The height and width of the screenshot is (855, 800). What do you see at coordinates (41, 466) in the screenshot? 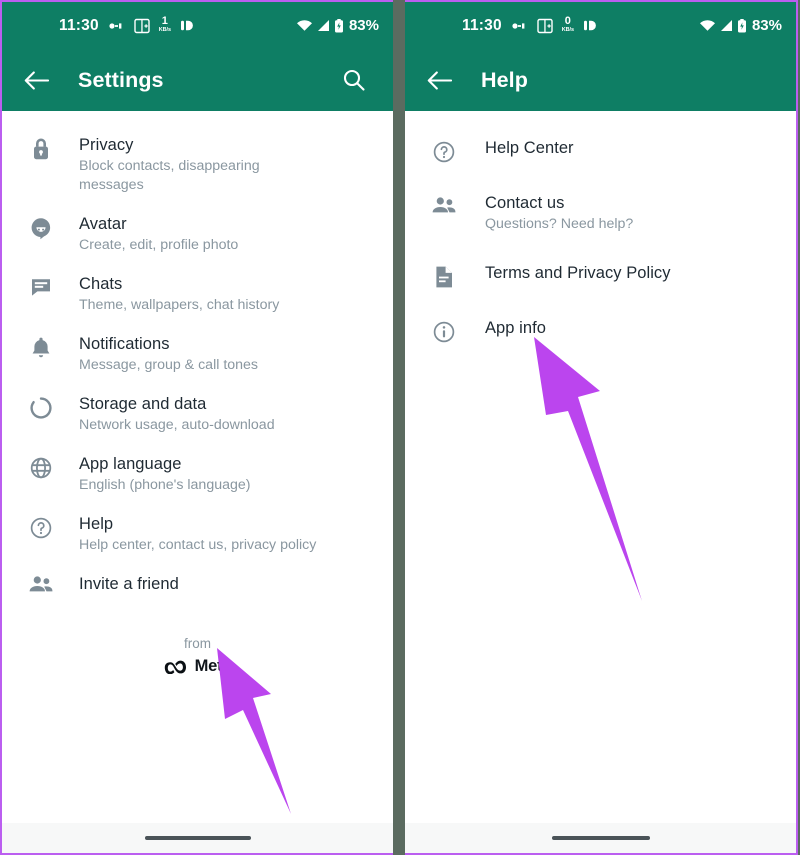
I see `globe-icon` at bounding box center [41, 466].